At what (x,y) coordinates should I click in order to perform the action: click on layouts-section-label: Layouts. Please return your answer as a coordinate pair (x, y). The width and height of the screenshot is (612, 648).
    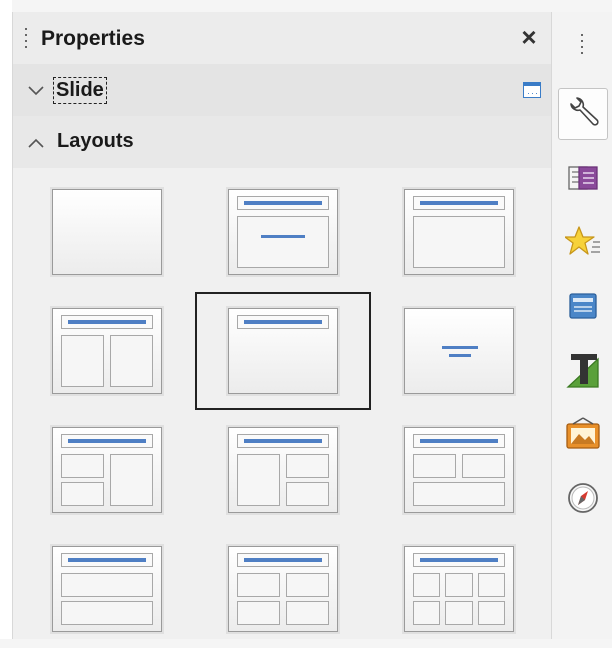
    Looking at the image, I should click on (95, 141).